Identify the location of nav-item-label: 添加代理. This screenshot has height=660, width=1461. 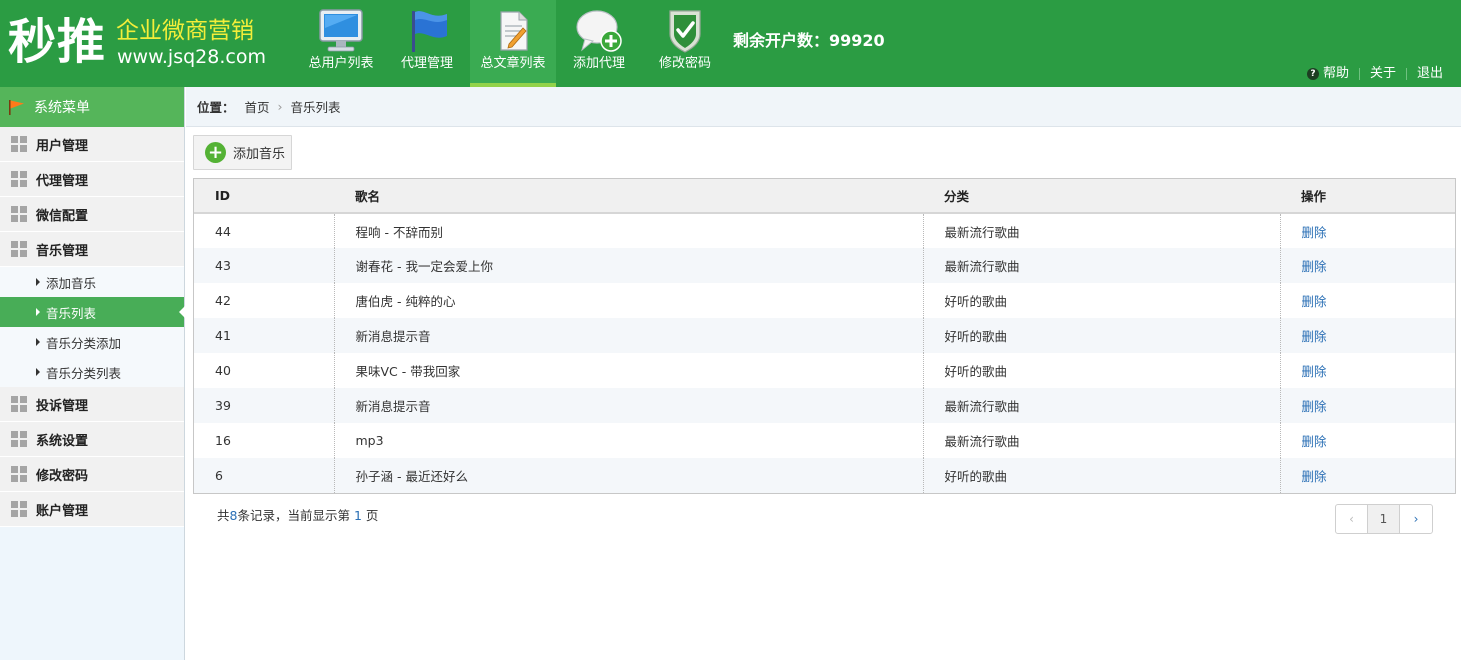
(598, 63).